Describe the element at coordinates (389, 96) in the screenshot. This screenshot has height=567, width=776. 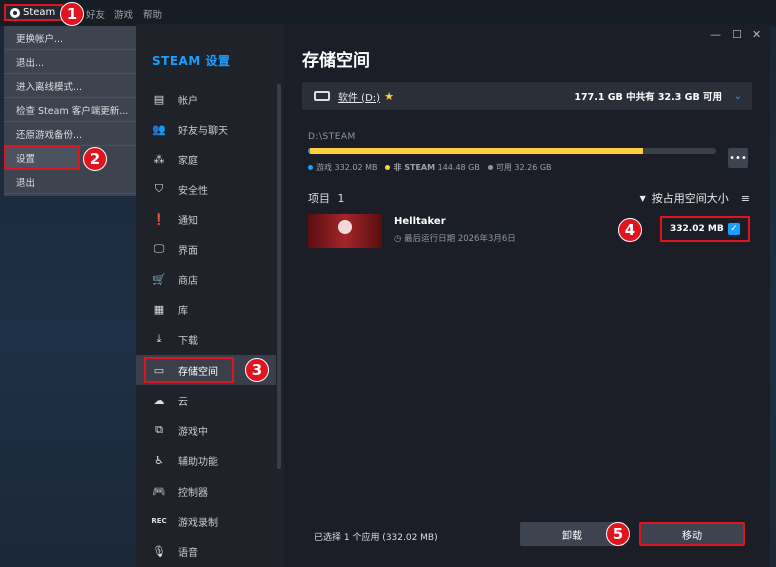
I see `star-icon: ★` at that location.